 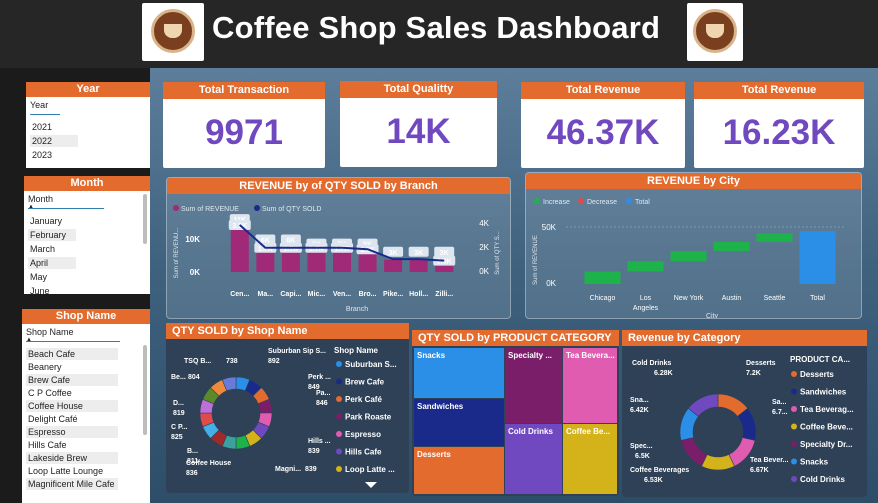 What do you see at coordinates (744, 338) in the screenshot?
I see `chart-title: Revenue by Category` at bounding box center [744, 338].